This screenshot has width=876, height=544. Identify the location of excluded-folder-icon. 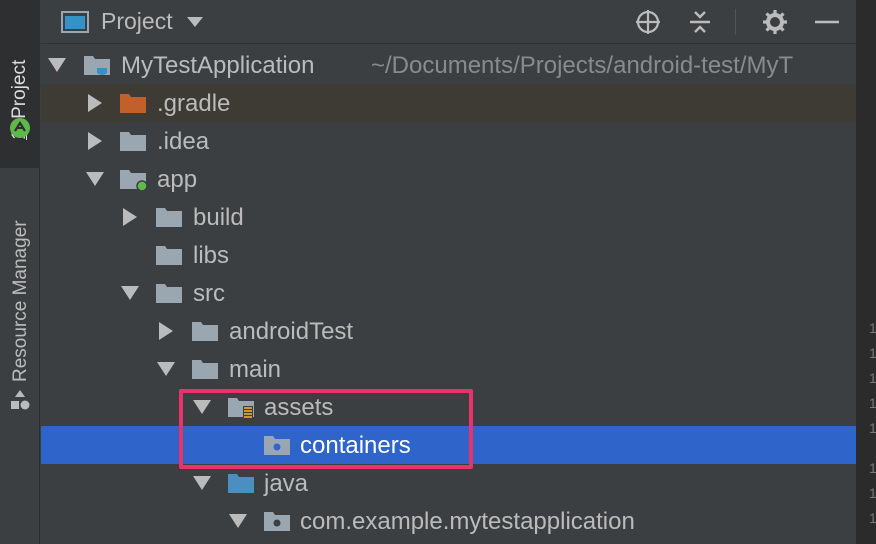
(133, 103).